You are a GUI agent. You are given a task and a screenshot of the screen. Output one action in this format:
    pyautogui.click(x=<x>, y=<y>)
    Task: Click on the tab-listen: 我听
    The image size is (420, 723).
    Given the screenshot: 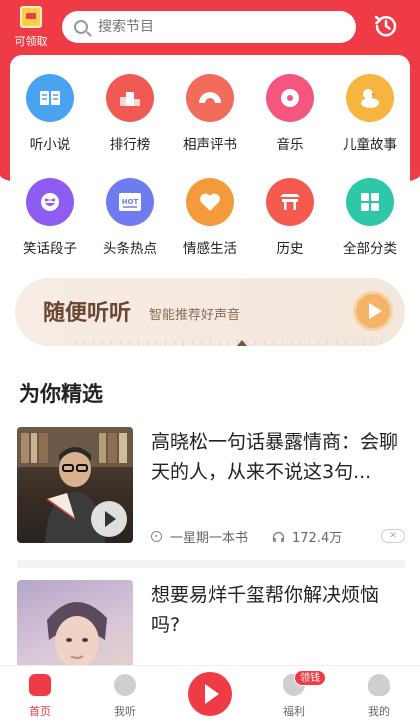 What is the action you would take?
    pyautogui.click(x=125, y=696)
    